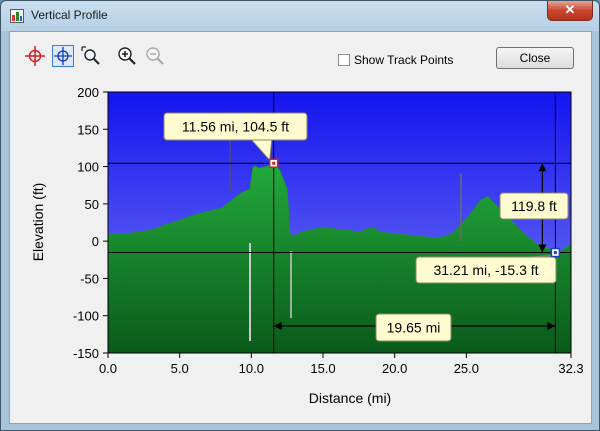 This screenshot has width=600, height=431. Describe the element at coordinates (235, 127) in the screenshot. I see `callout-text: 11.56 mi, 104.5 ft` at that location.